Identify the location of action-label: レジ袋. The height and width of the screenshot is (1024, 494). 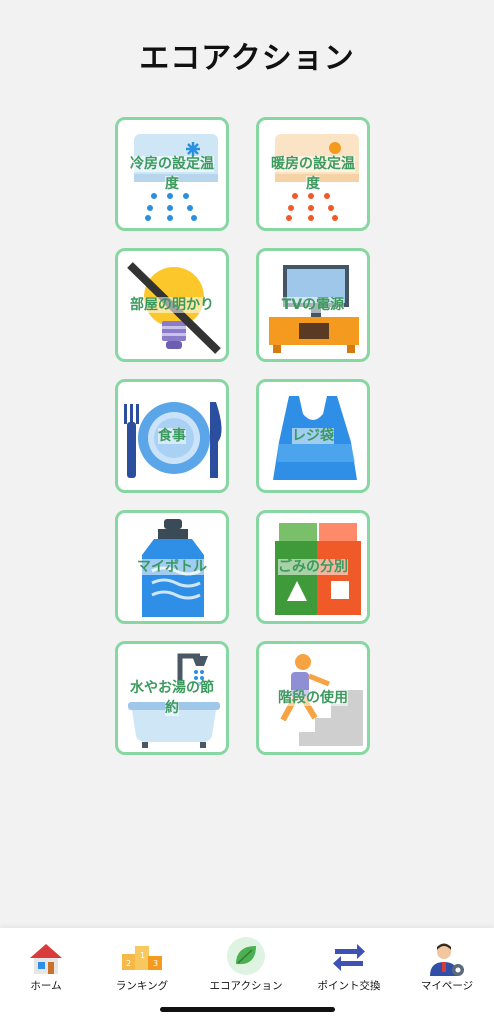
(313, 436).